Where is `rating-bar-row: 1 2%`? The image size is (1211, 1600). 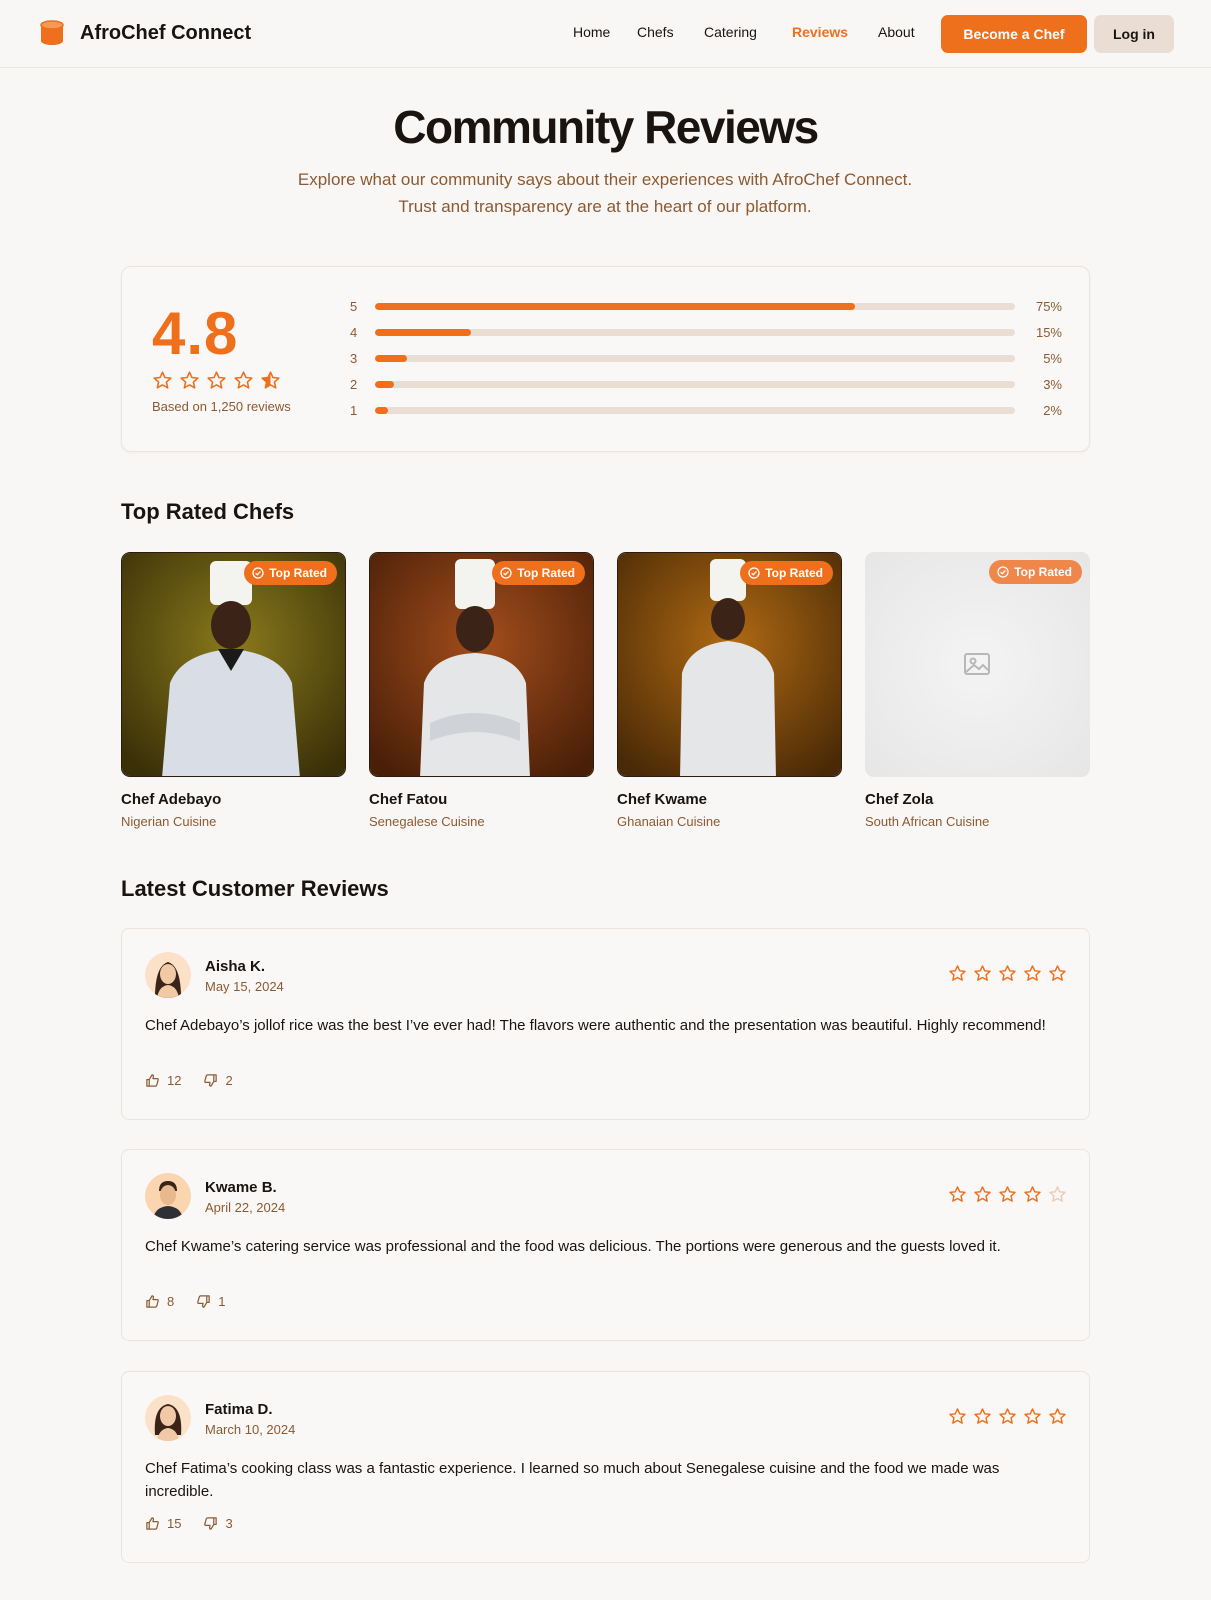
rating-bar-row: 1 2% is located at coordinates (706, 411).